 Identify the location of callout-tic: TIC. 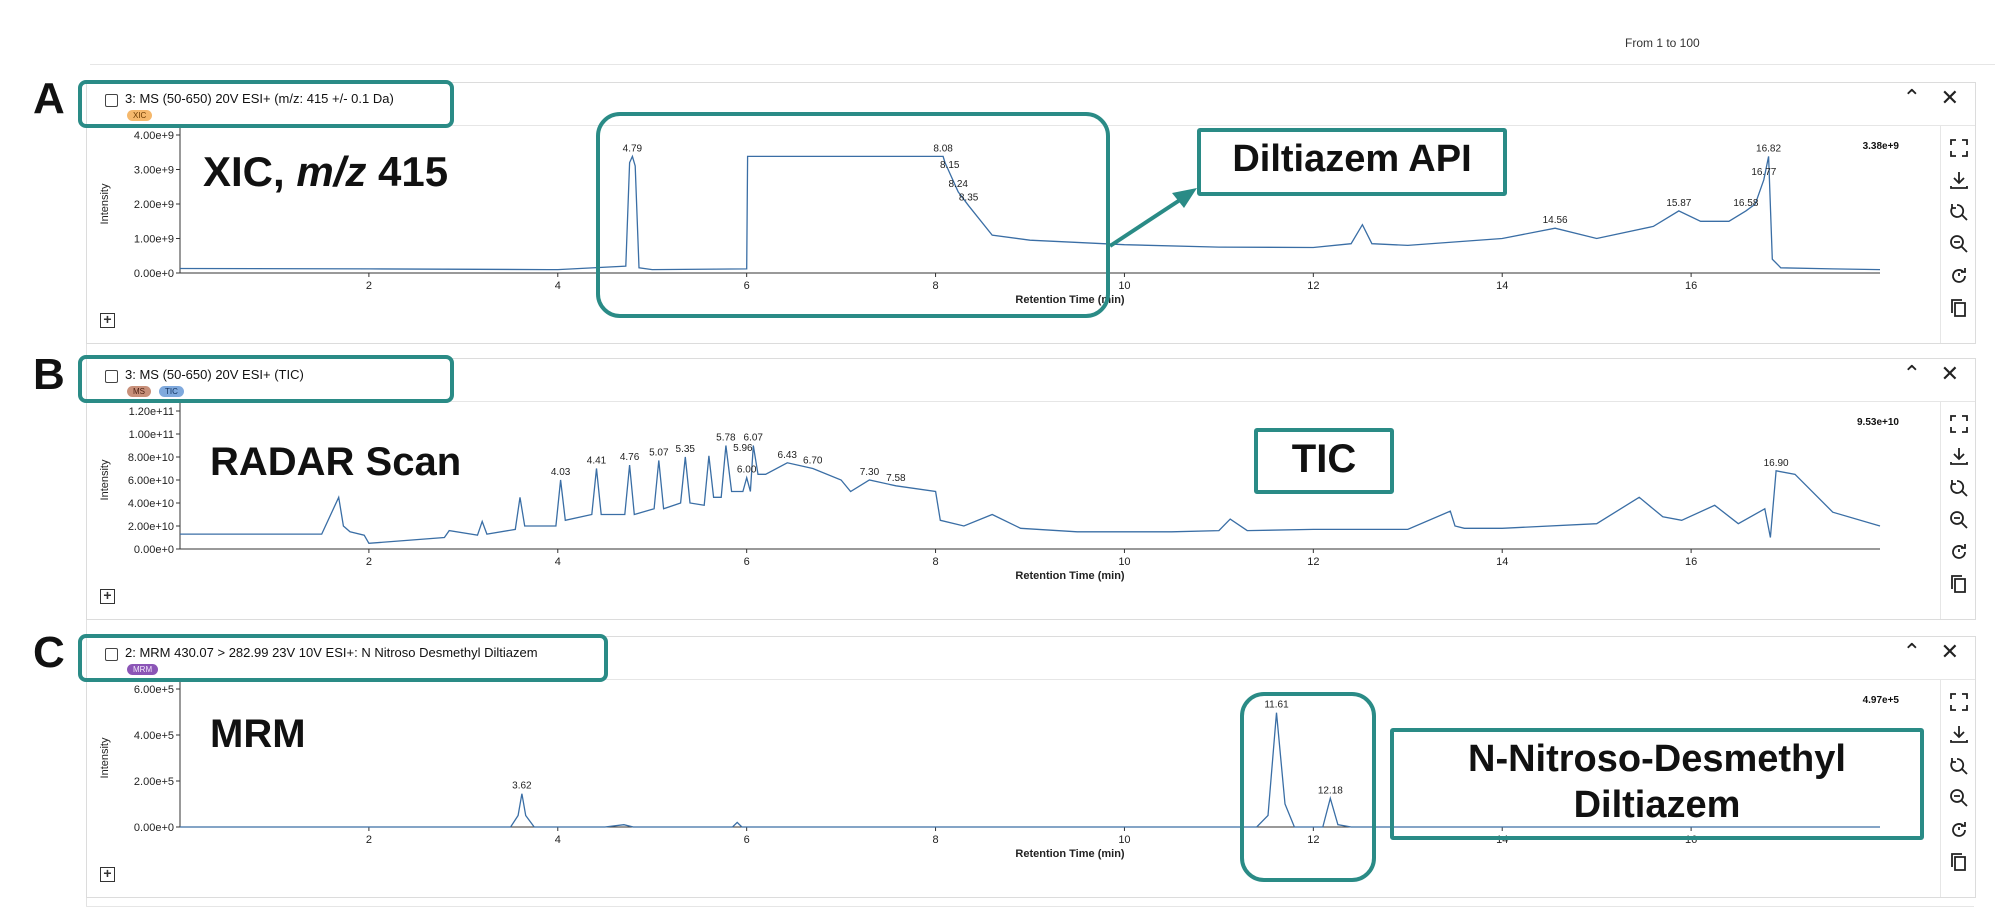
(1324, 459).